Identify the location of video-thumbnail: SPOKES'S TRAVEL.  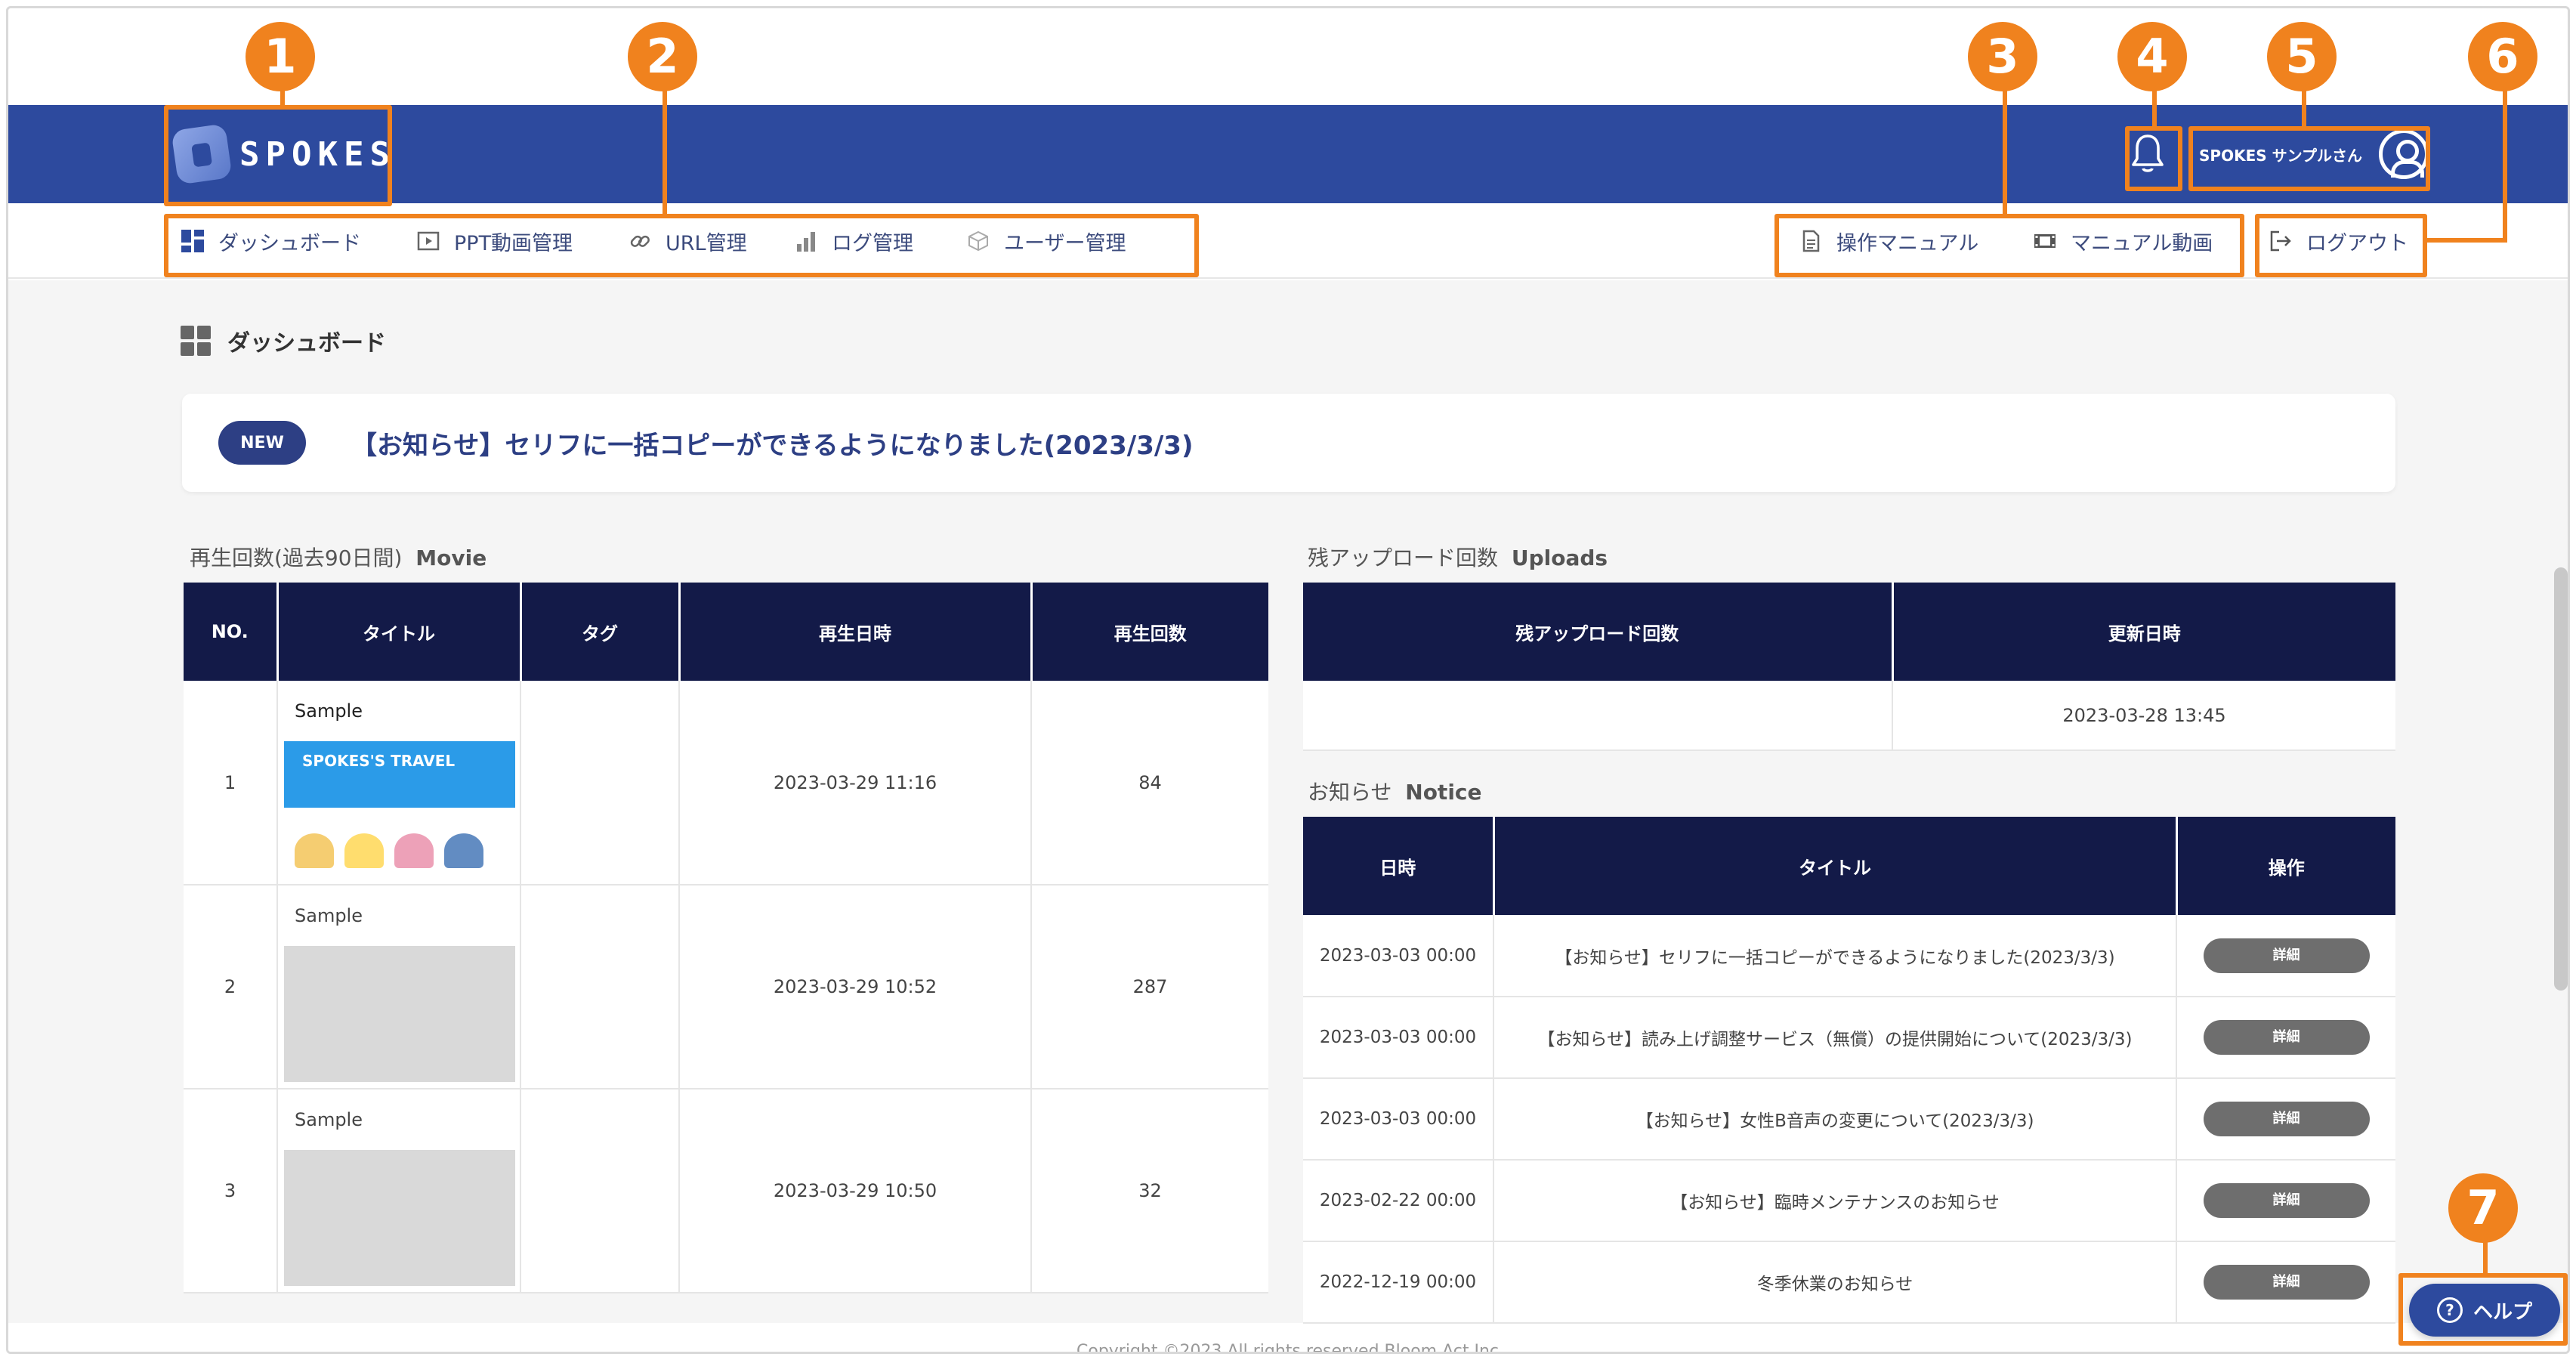
(399, 809).